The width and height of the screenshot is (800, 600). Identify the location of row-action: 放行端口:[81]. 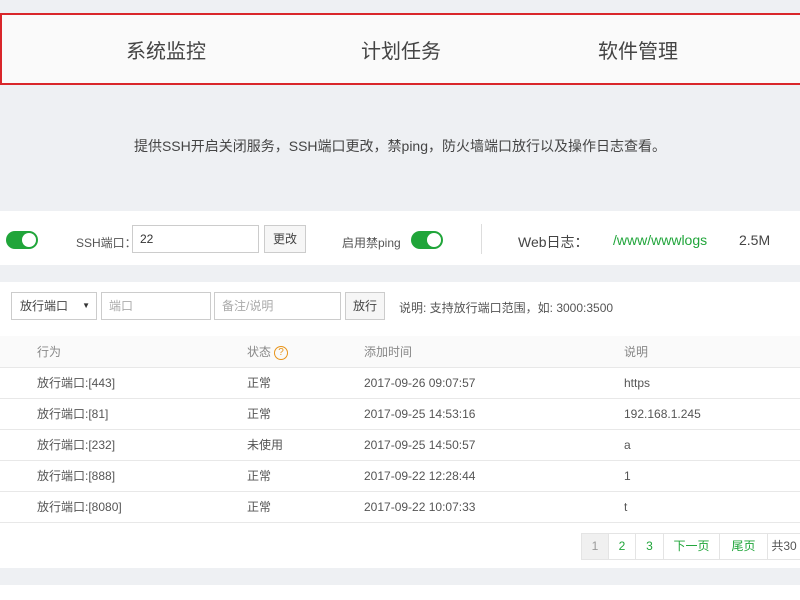
(123, 414).